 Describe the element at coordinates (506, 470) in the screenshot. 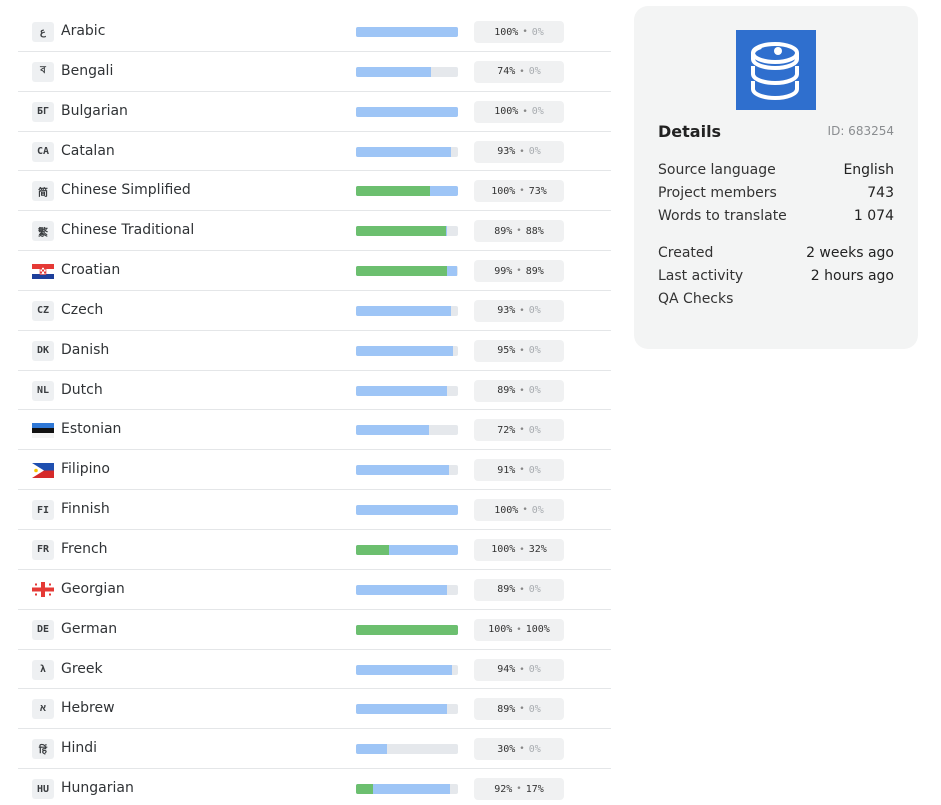

I see `translated-percent: 91%` at that location.